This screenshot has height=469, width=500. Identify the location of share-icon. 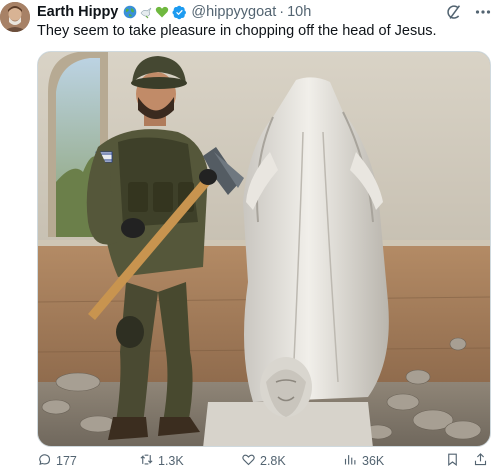
(480, 460).